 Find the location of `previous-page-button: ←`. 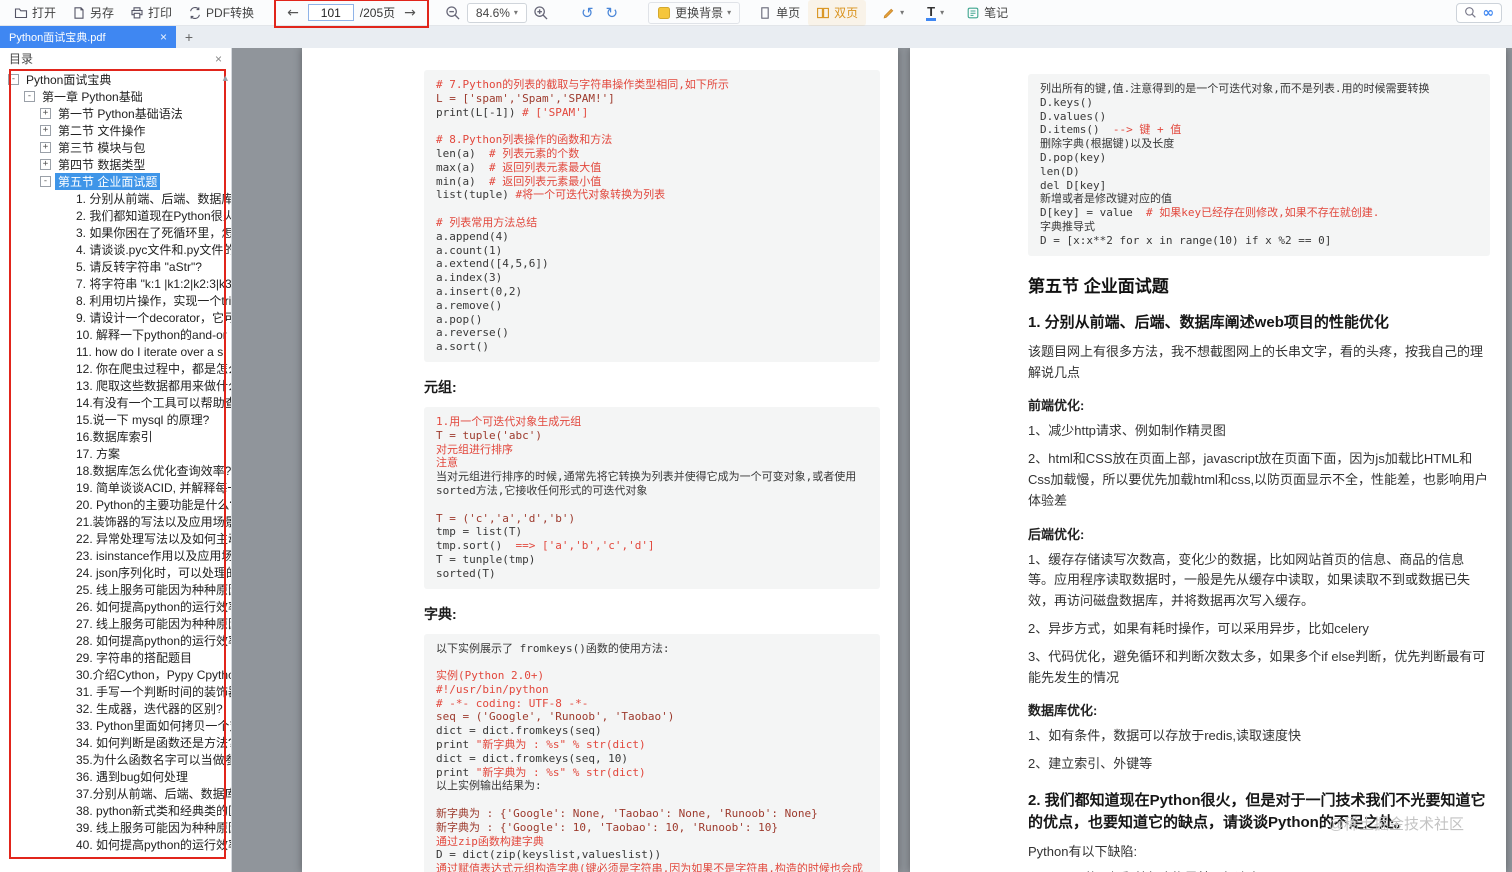

previous-page-button: ← is located at coordinates (293, 13).